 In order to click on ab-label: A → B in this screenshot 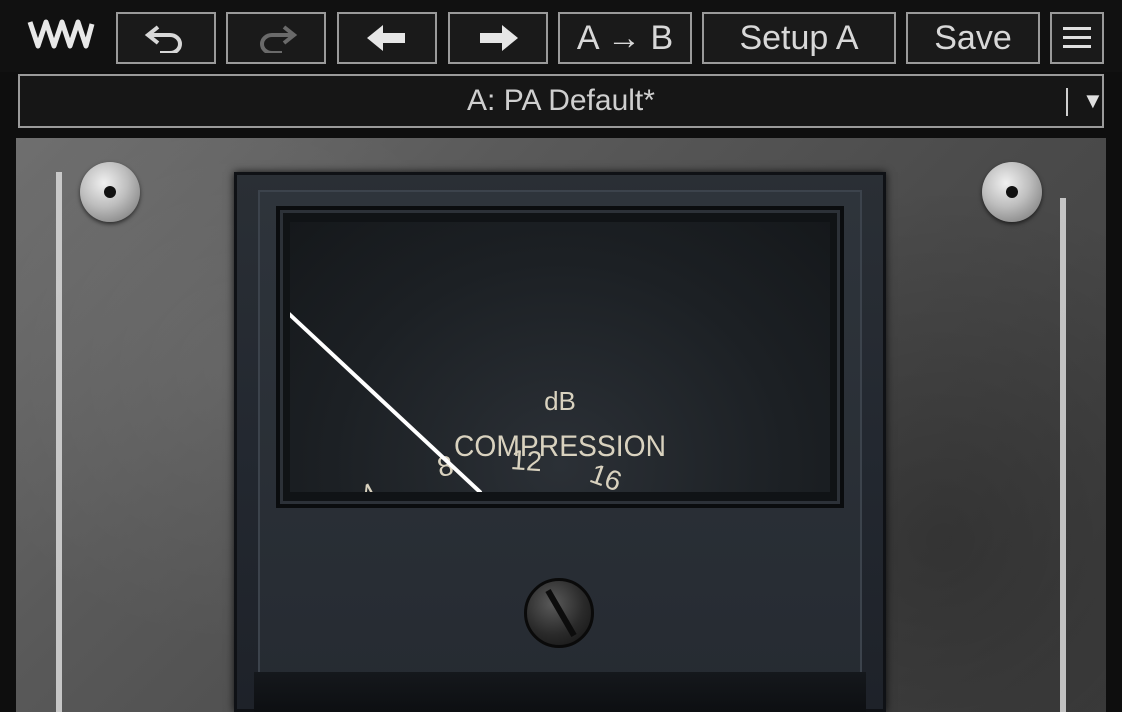, I will do `click(625, 37)`.